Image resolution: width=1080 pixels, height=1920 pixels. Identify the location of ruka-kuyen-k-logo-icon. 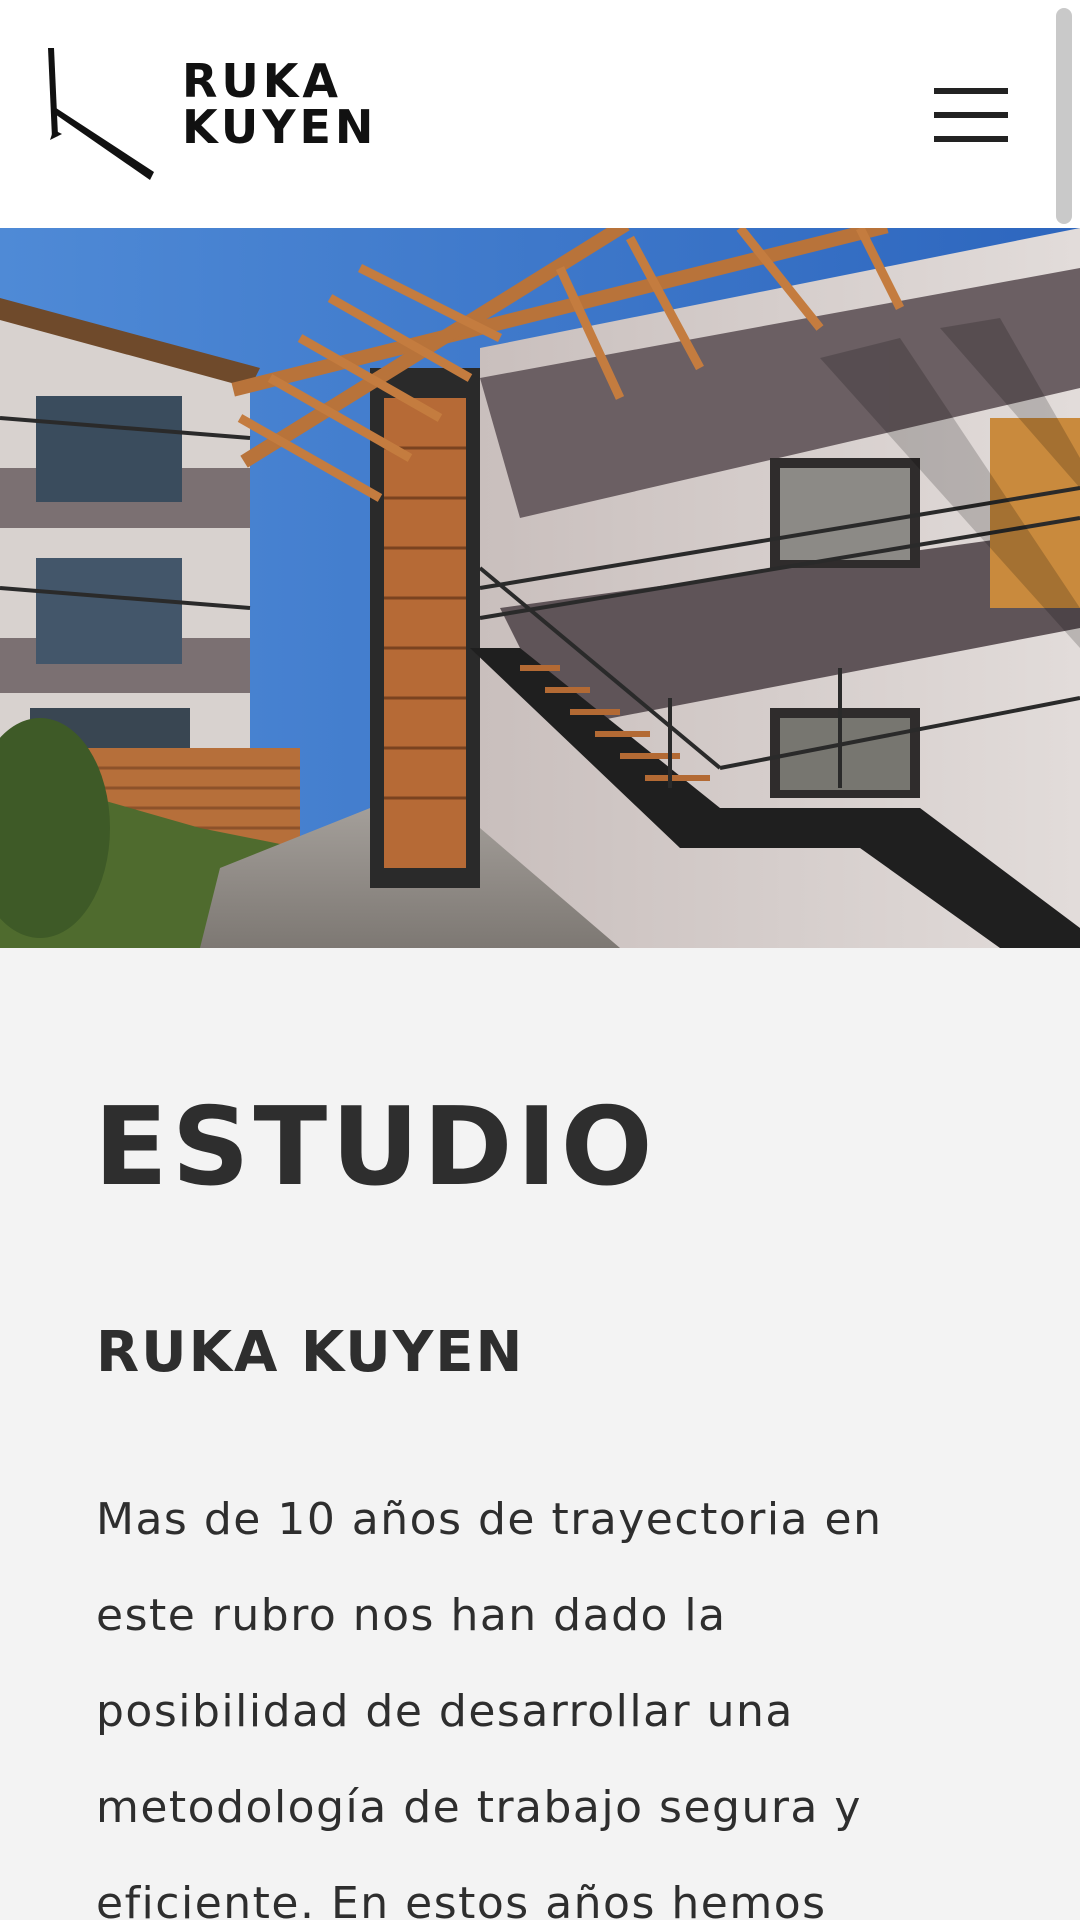
(101, 114).